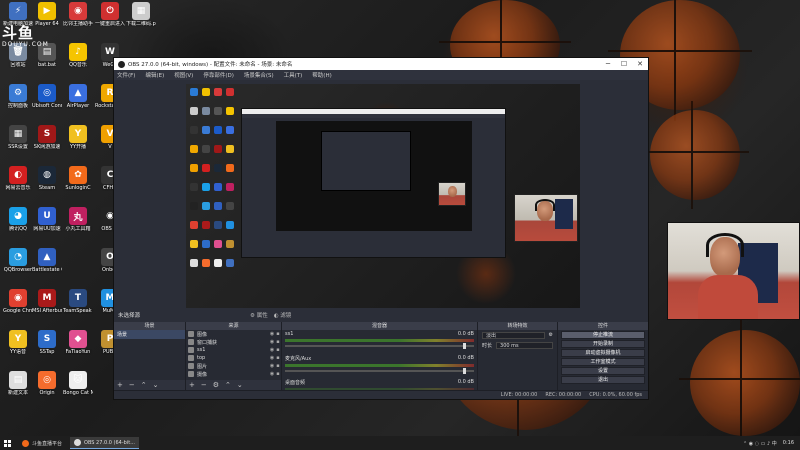 The width and height of the screenshot is (800, 450). Describe the element at coordinates (513, 335) in the screenshot. I see `transition-select: 淡出` at that location.